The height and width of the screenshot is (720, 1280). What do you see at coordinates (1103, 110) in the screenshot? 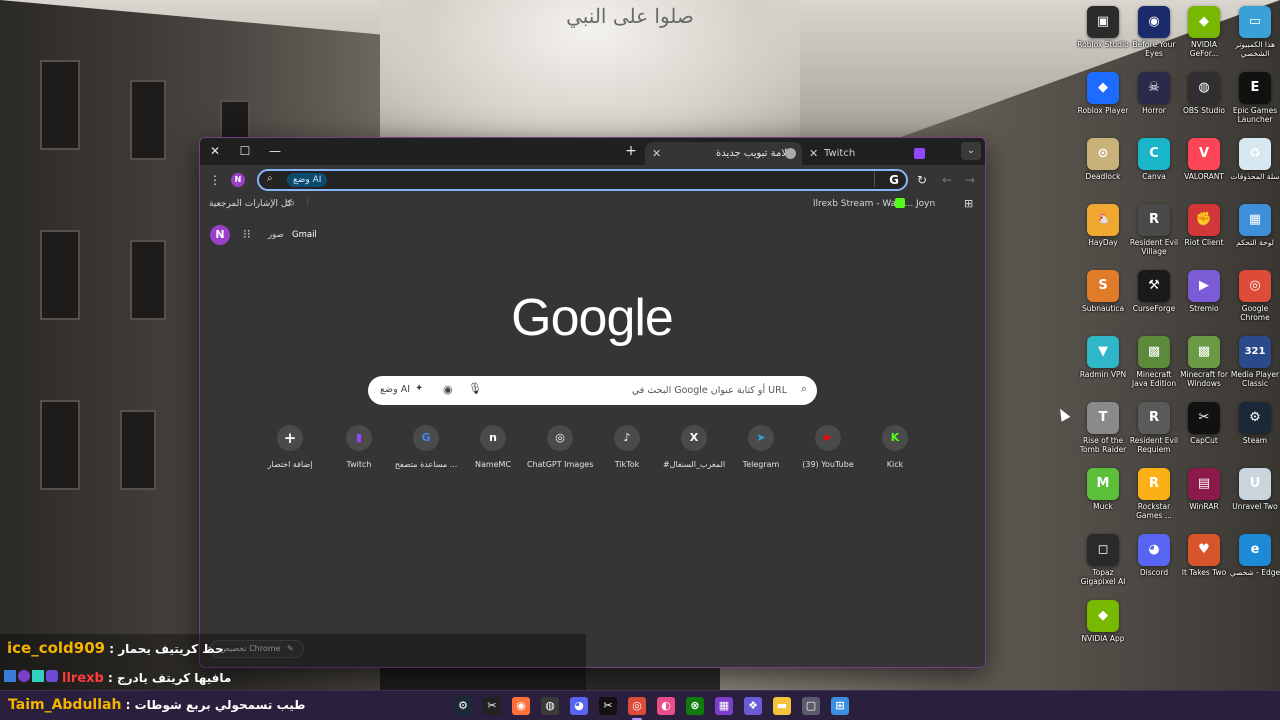
I see `desktop-icon-label: Roblox Player` at bounding box center [1103, 110].